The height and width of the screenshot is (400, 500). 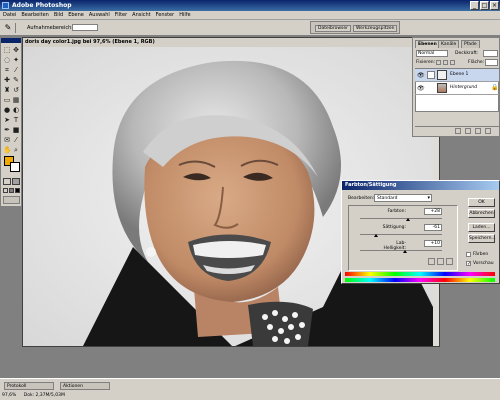 I want to click on layer-name: Ebene 1, so click(x=459, y=74).